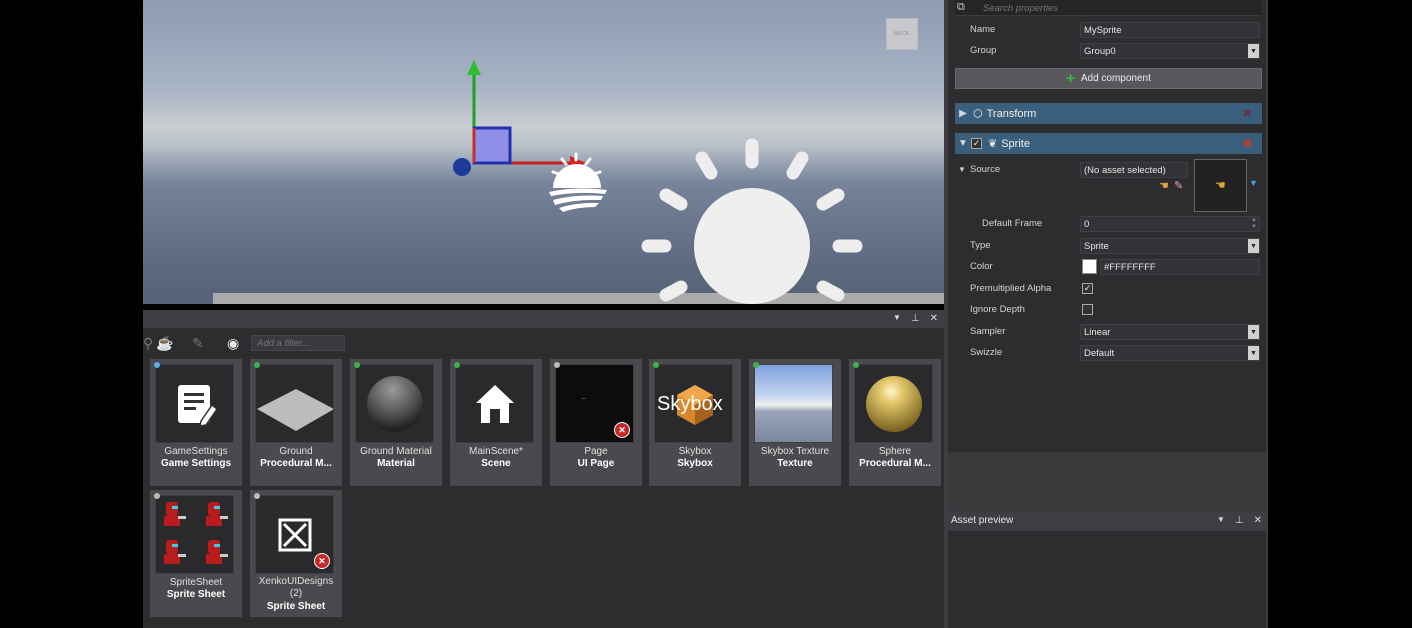 The height and width of the screenshot is (628, 1412). I want to click on default-frame-value: 0, so click(1087, 224).